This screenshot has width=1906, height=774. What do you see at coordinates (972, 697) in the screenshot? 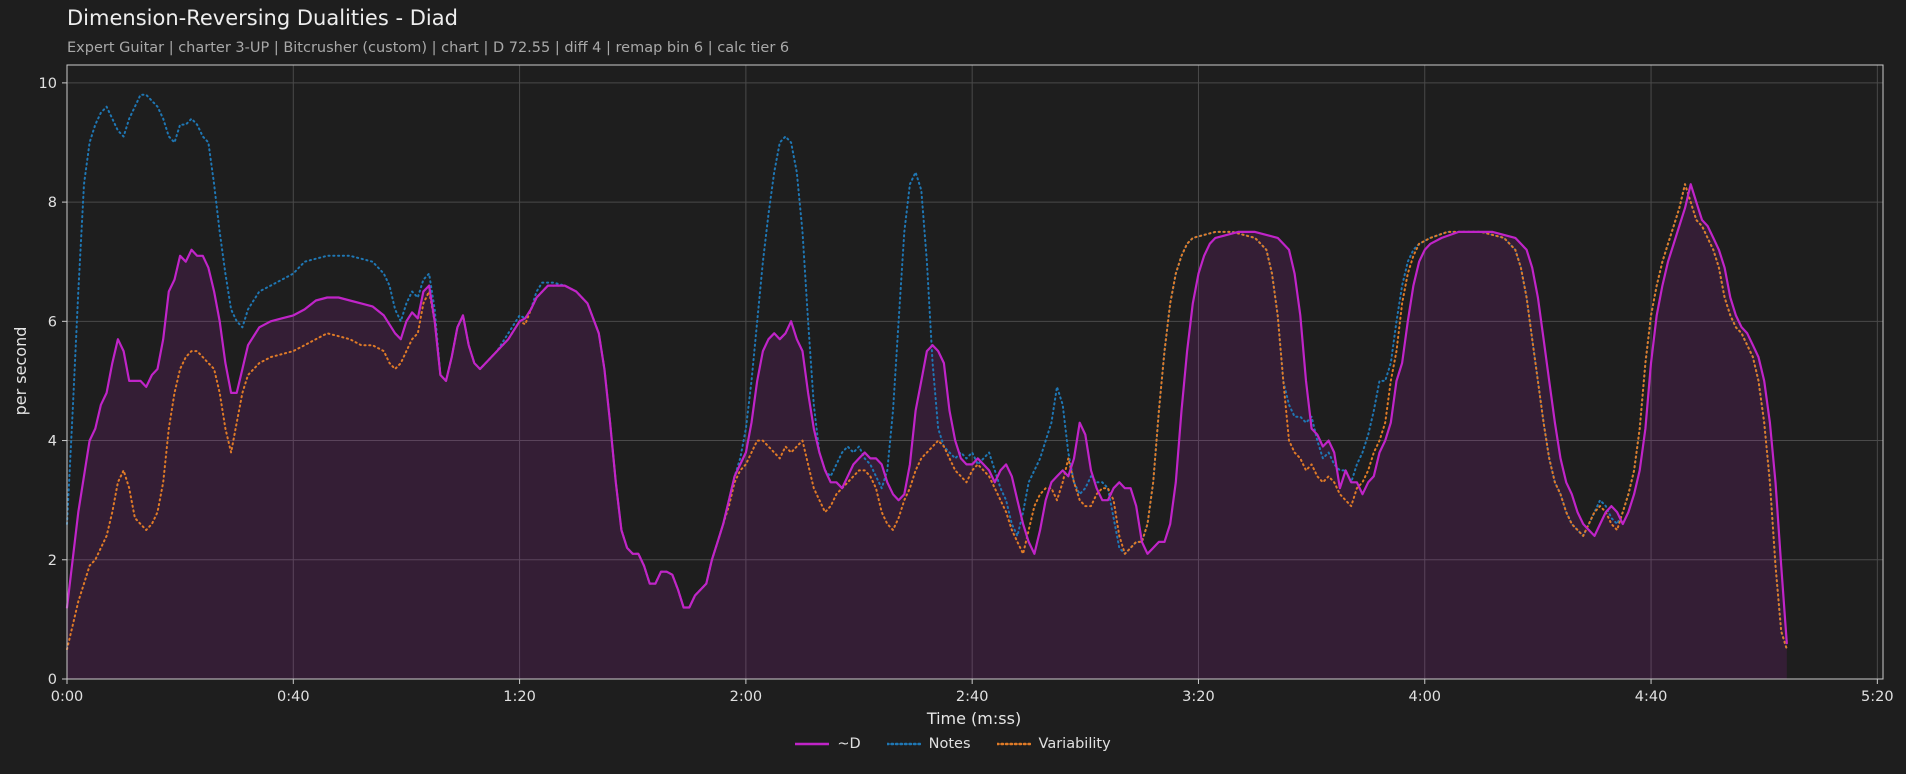
I see `x-tick-label: 2:40` at bounding box center [972, 697].